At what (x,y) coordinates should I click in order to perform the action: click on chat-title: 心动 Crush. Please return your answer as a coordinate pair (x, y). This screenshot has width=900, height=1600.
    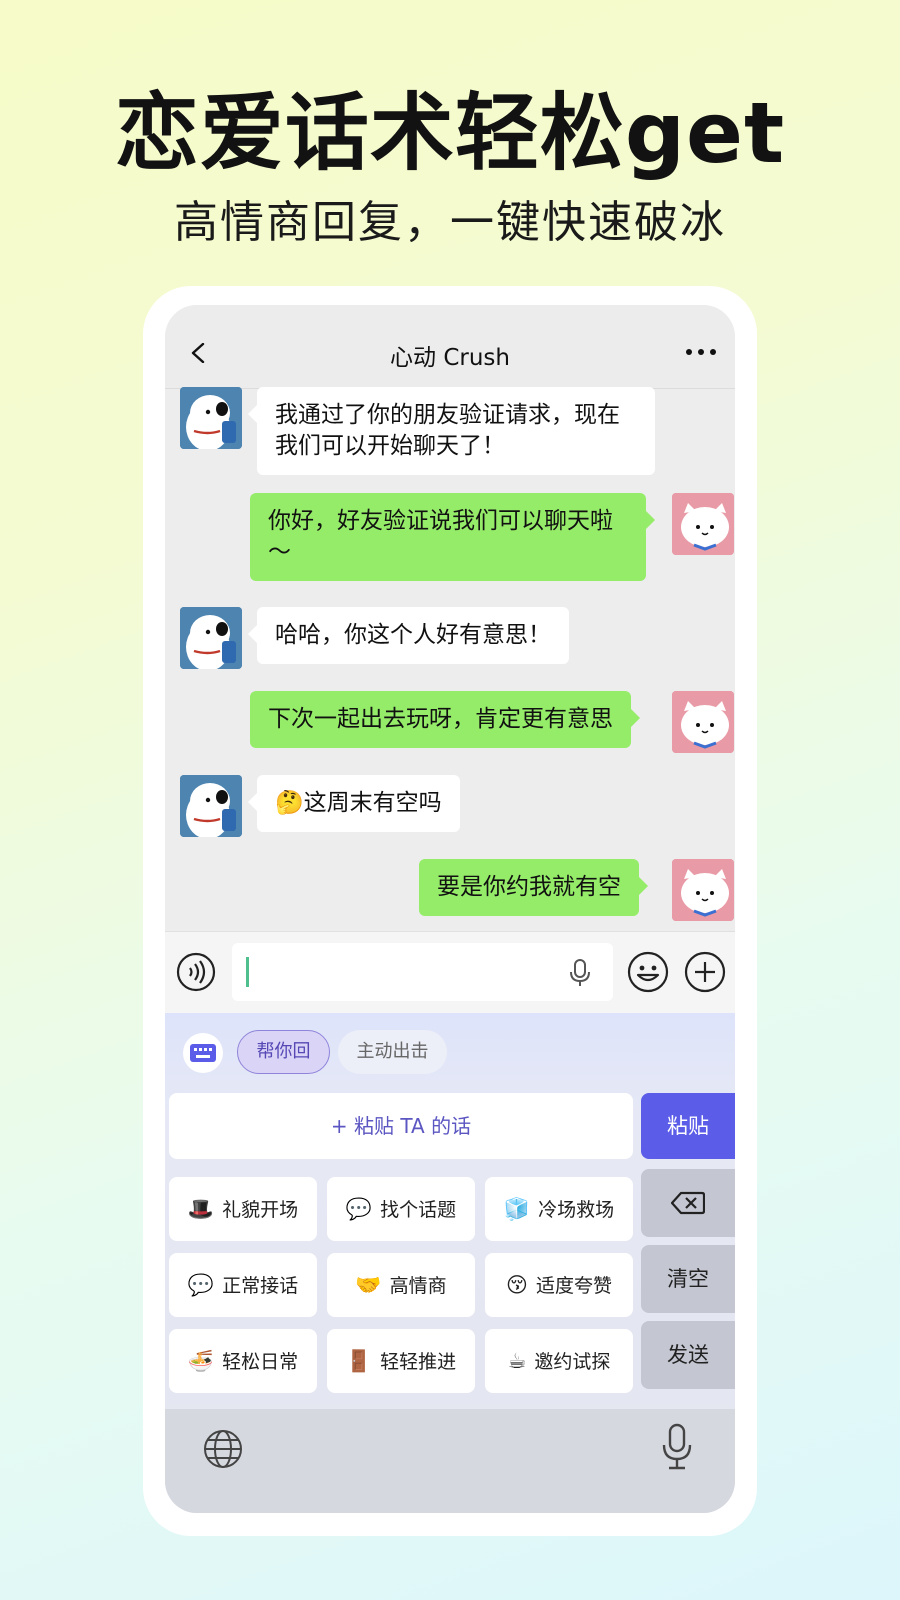
    Looking at the image, I should click on (450, 358).